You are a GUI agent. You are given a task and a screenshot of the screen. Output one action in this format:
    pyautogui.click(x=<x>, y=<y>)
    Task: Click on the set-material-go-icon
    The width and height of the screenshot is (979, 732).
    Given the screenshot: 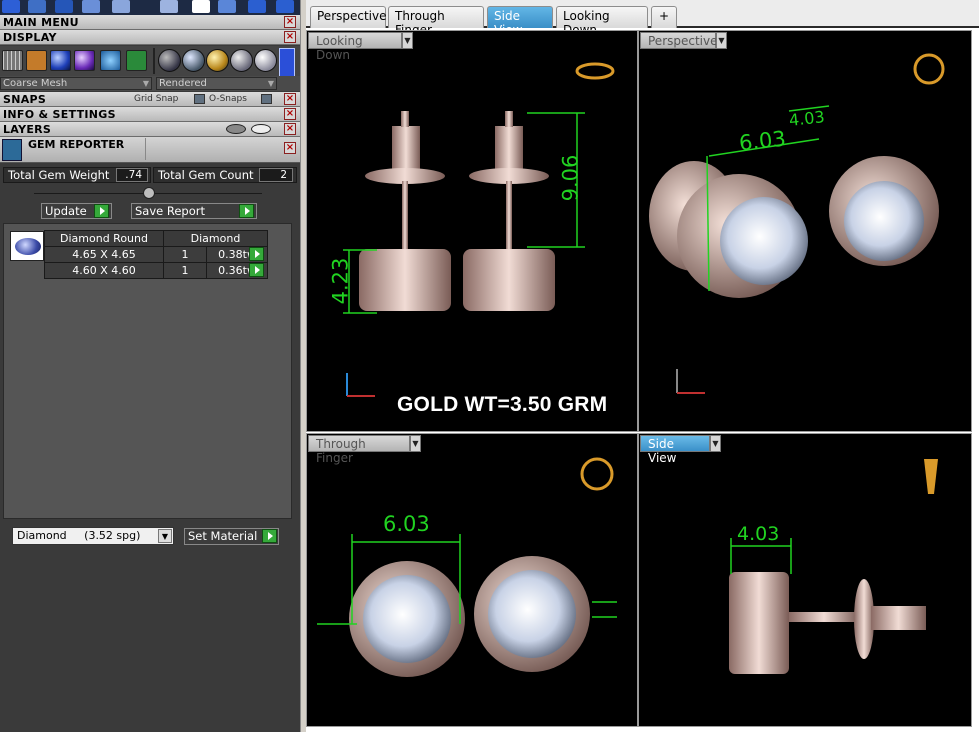 What is the action you would take?
    pyautogui.click(x=269, y=536)
    